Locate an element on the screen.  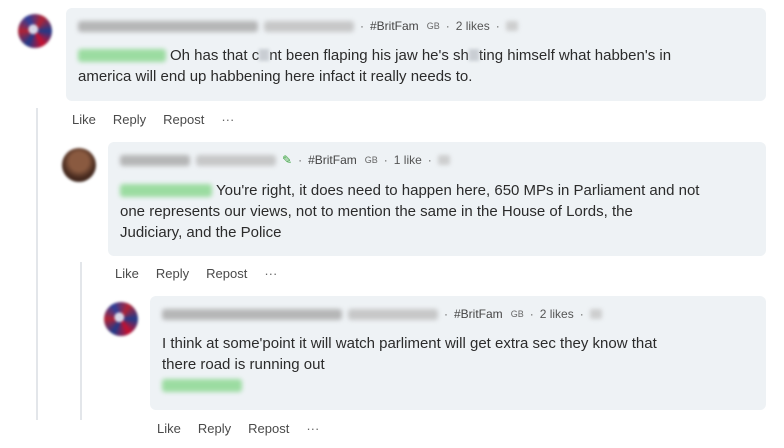
comment-meta: ✎ · #BritFam GB · 1 like · is located at coordinates (285, 160).